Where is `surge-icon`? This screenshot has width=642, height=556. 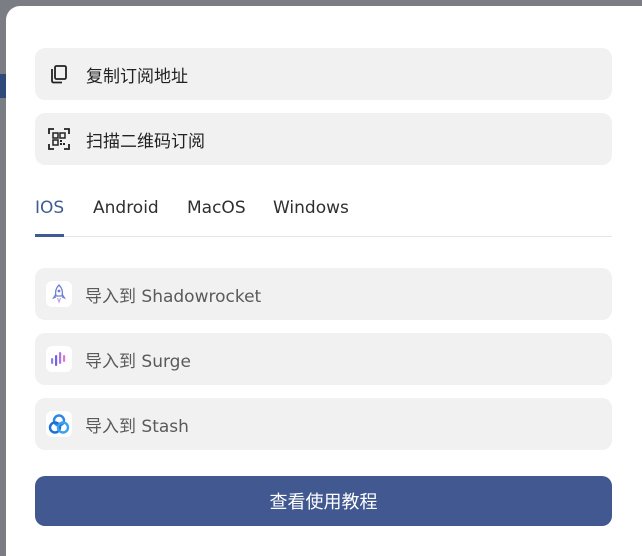 surge-icon is located at coordinates (59, 359).